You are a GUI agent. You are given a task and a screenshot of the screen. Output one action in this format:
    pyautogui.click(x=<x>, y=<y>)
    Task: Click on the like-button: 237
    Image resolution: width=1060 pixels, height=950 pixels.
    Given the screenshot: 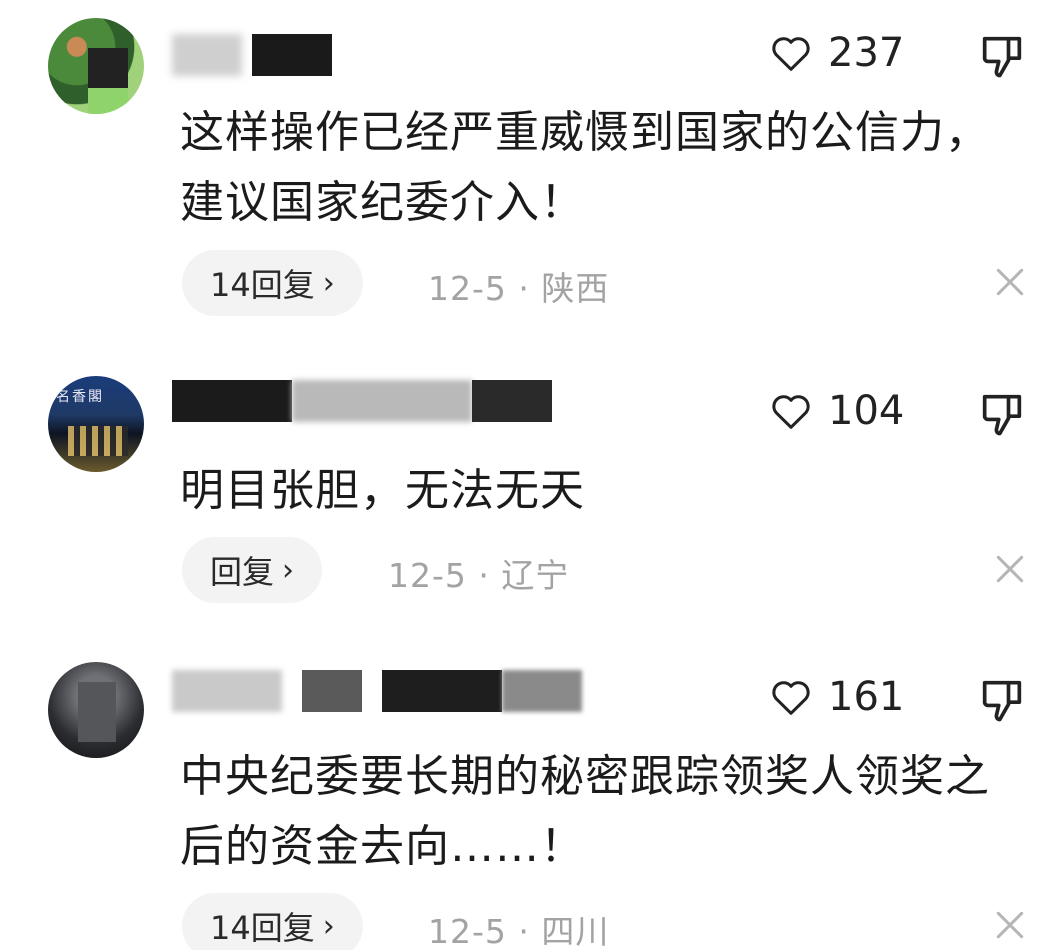 What is the action you would take?
    pyautogui.click(x=836, y=53)
    